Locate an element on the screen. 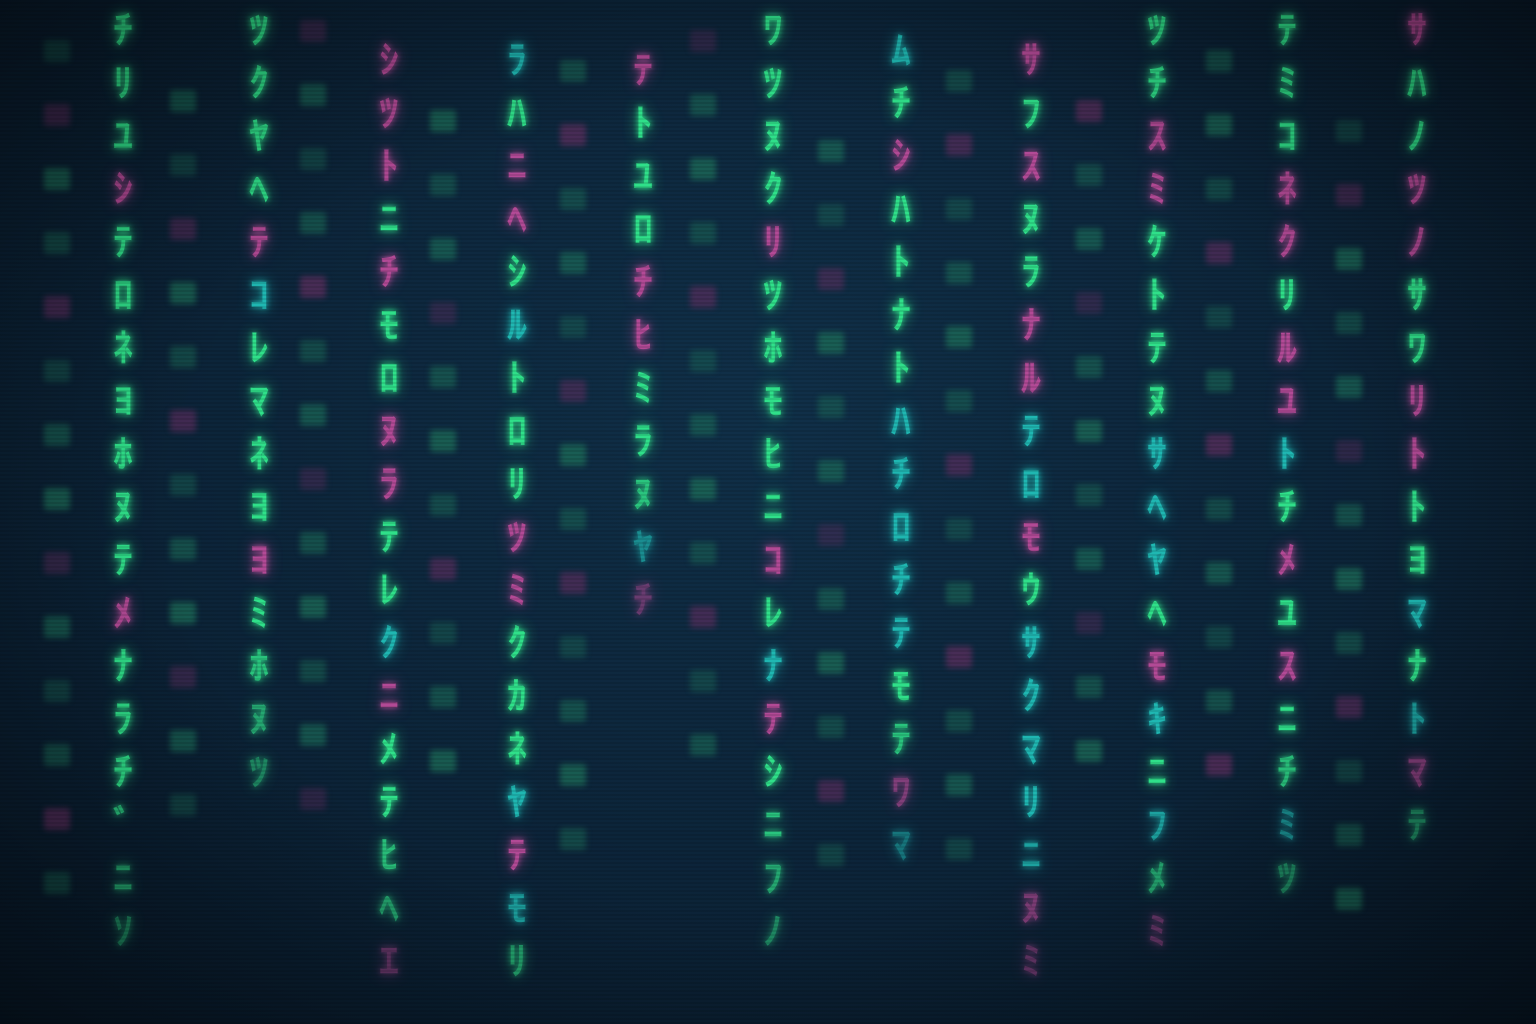 The height and width of the screenshot is (1024, 1536). stream-glyph: ﾂ is located at coordinates (773, 295).